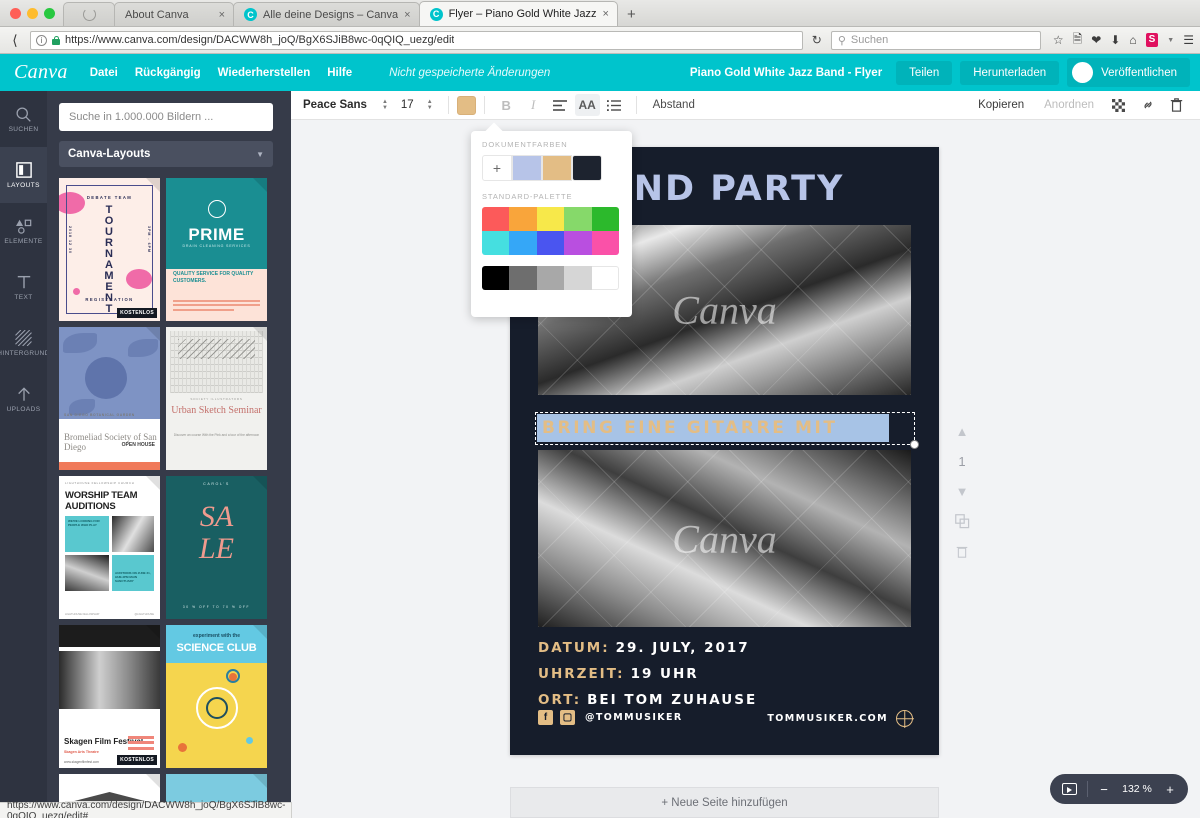  Describe the element at coordinates (216, 696) in the screenshot. I see `layout-thumbnail: experiment with the SCIENCE CLUB` at that location.